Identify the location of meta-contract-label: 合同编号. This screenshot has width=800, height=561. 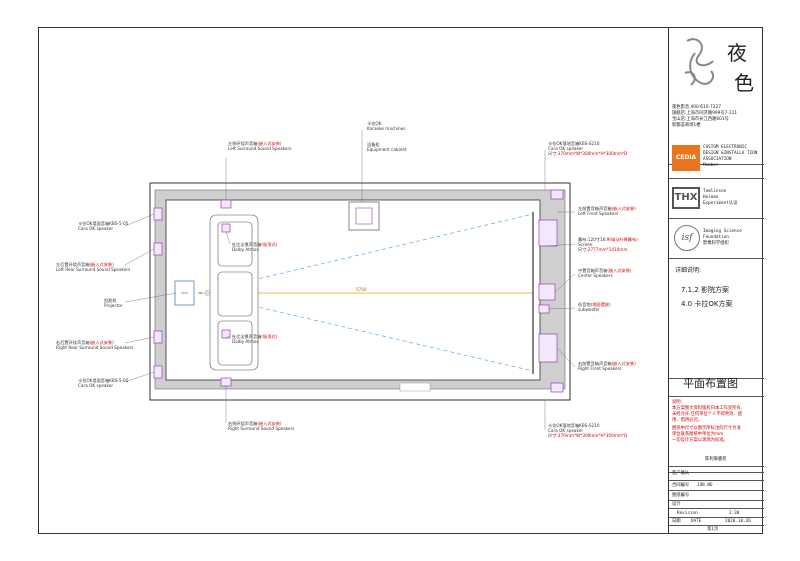
(681, 485).